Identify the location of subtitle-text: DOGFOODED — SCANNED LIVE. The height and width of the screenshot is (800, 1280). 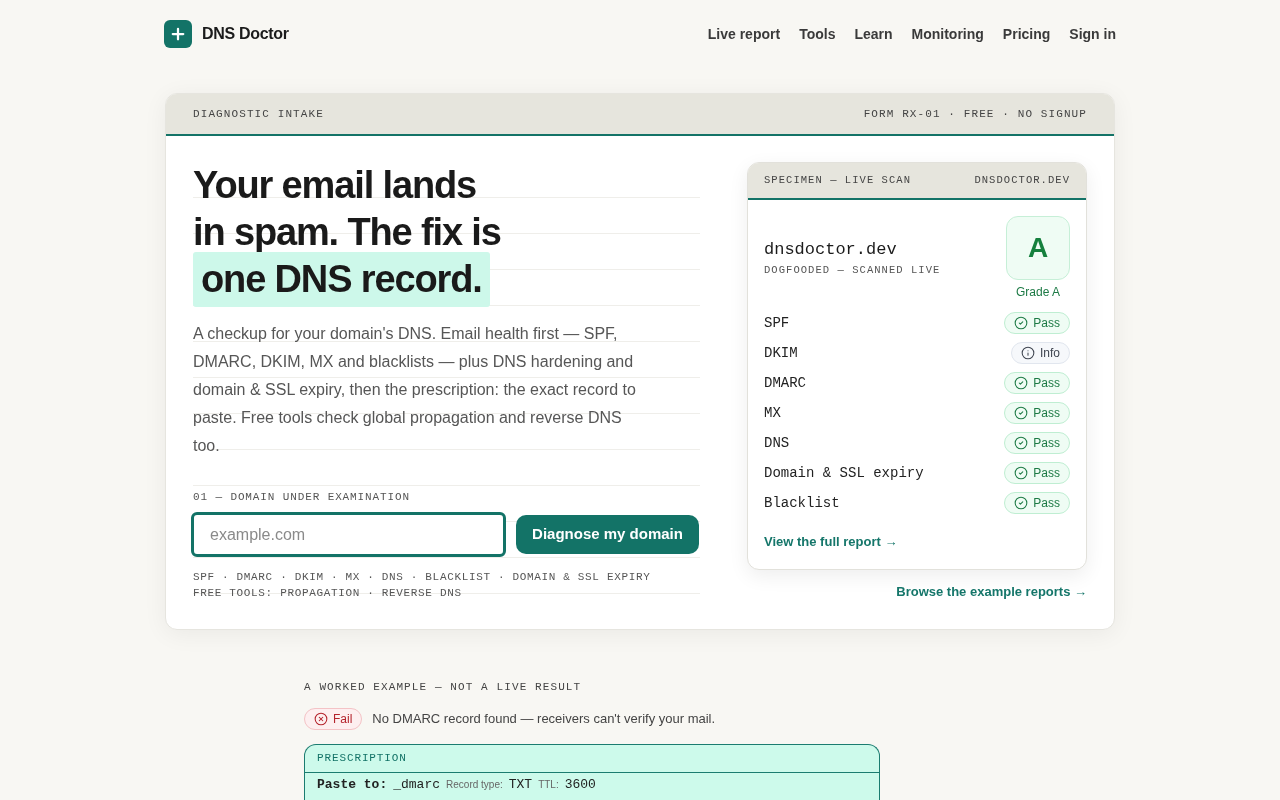
(852, 270).